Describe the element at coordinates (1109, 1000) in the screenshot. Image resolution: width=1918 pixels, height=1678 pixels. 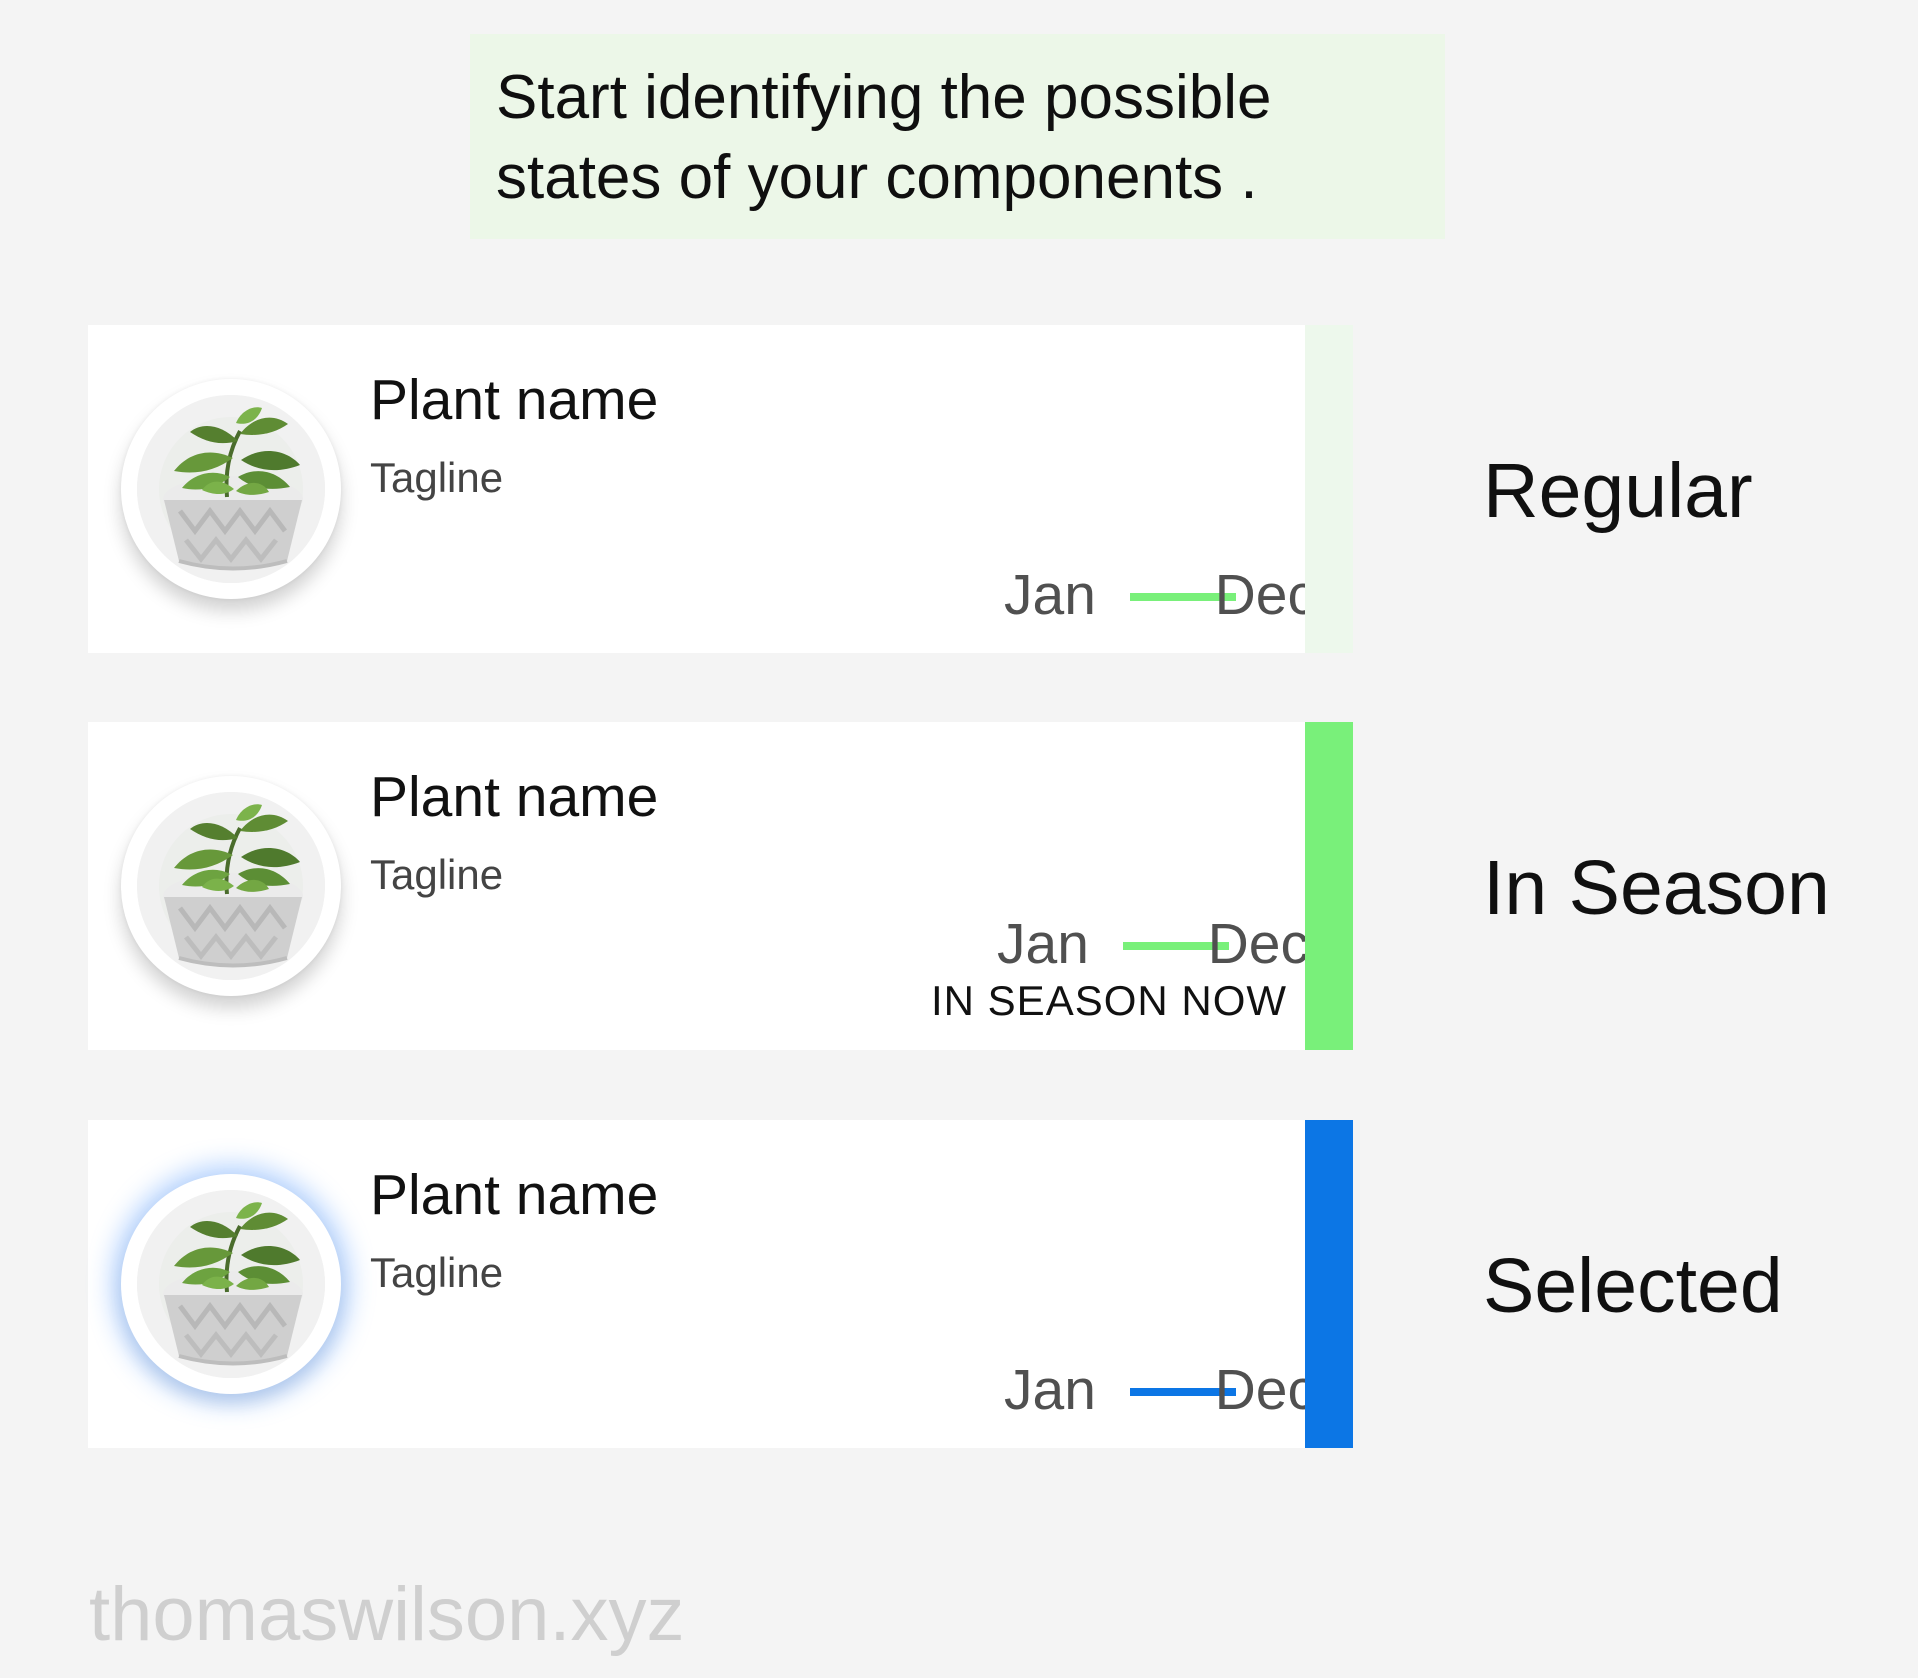
I see `in-season-badge: IN SEASON NOW` at that location.